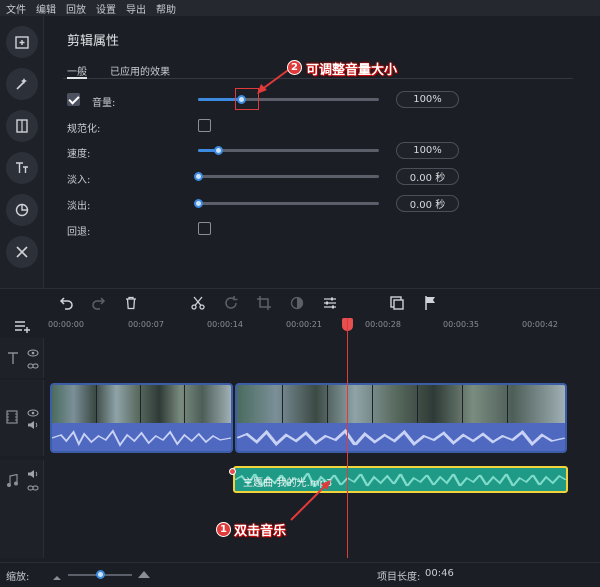  Describe the element at coordinates (318, 78) in the screenshot. I see `tab-divider` at that location.